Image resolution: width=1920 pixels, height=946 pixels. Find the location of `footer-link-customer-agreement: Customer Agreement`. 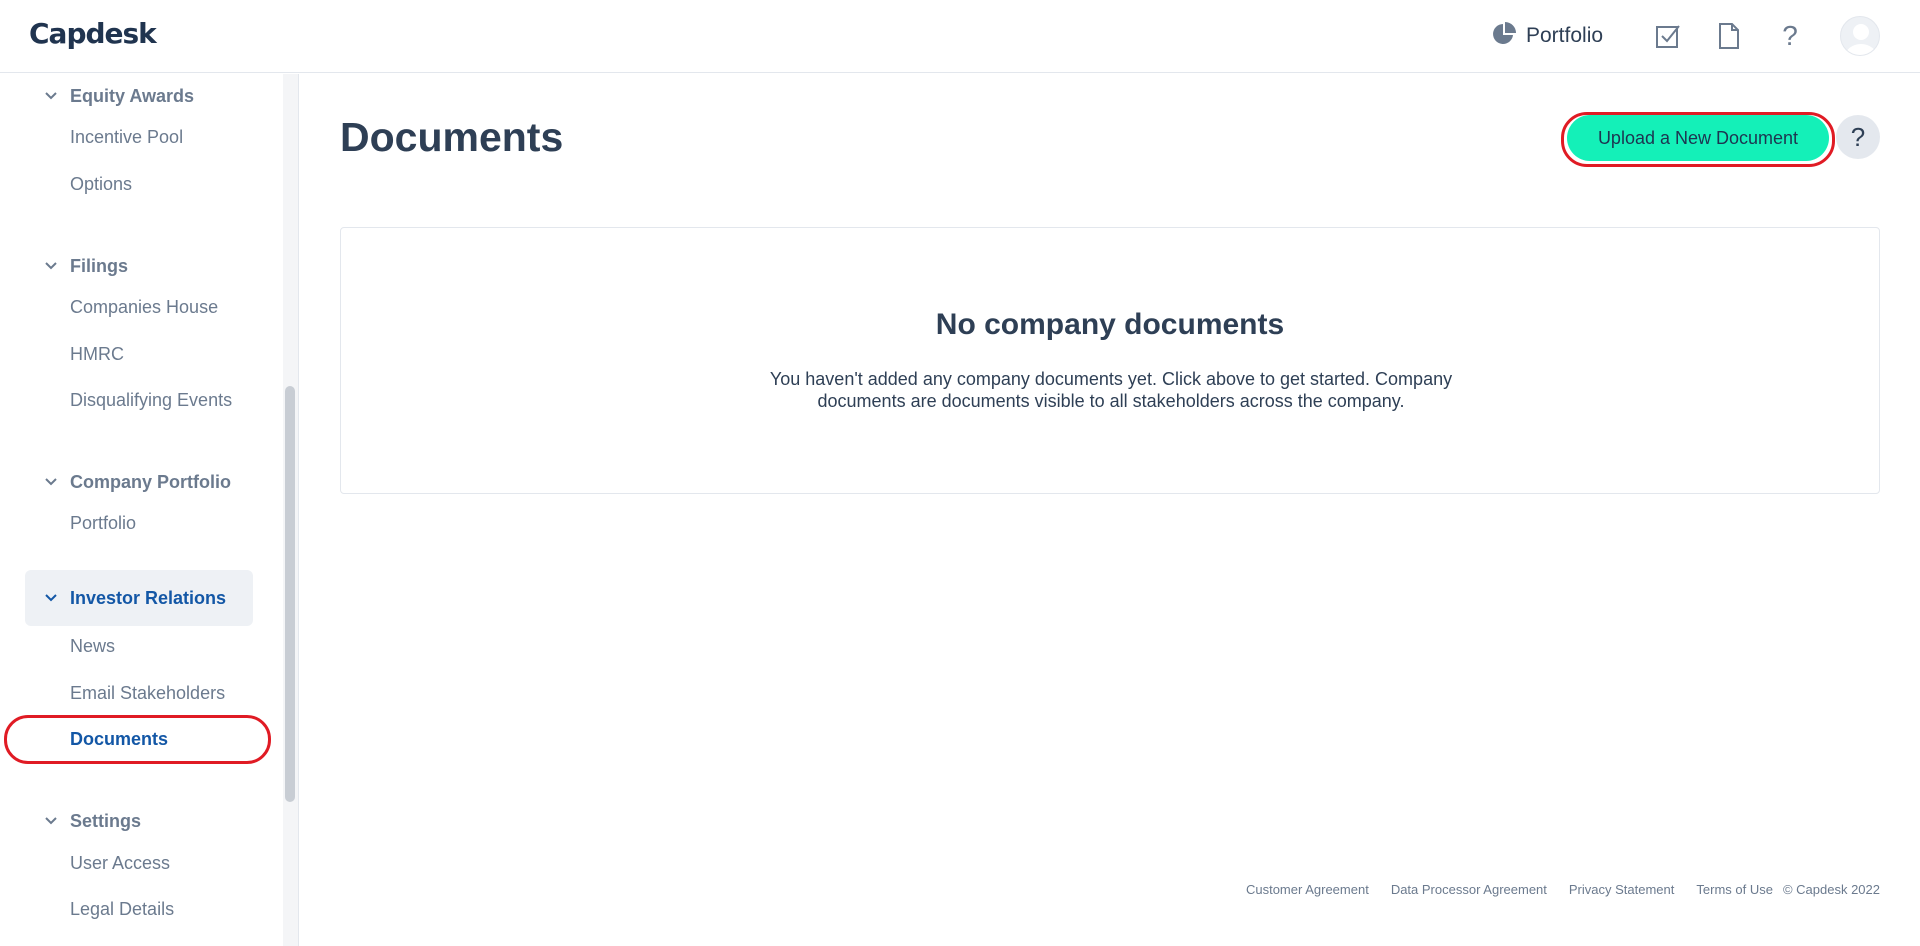

footer-link-customer-agreement: Customer Agreement is located at coordinates (1307, 889).